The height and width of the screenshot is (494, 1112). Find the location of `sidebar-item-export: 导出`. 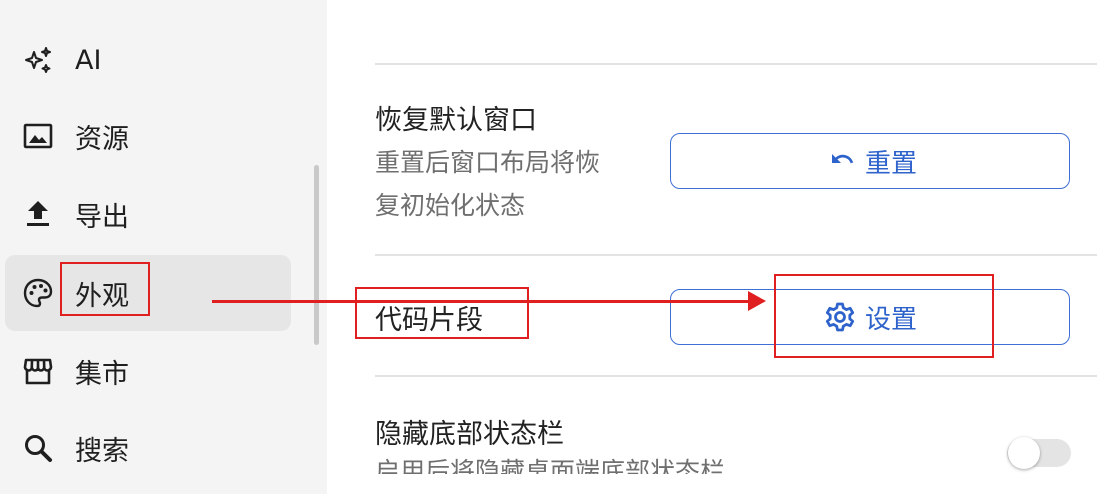

sidebar-item-export: 导出 is located at coordinates (148, 214).